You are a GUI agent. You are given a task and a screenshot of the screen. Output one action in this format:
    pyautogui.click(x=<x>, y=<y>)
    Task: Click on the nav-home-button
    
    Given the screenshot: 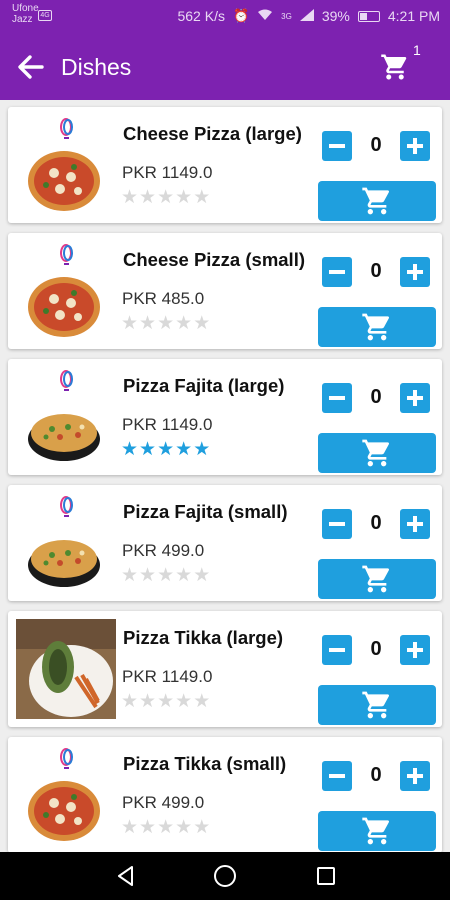 What is the action you would take?
    pyautogui.click(x=225, y=876)
    